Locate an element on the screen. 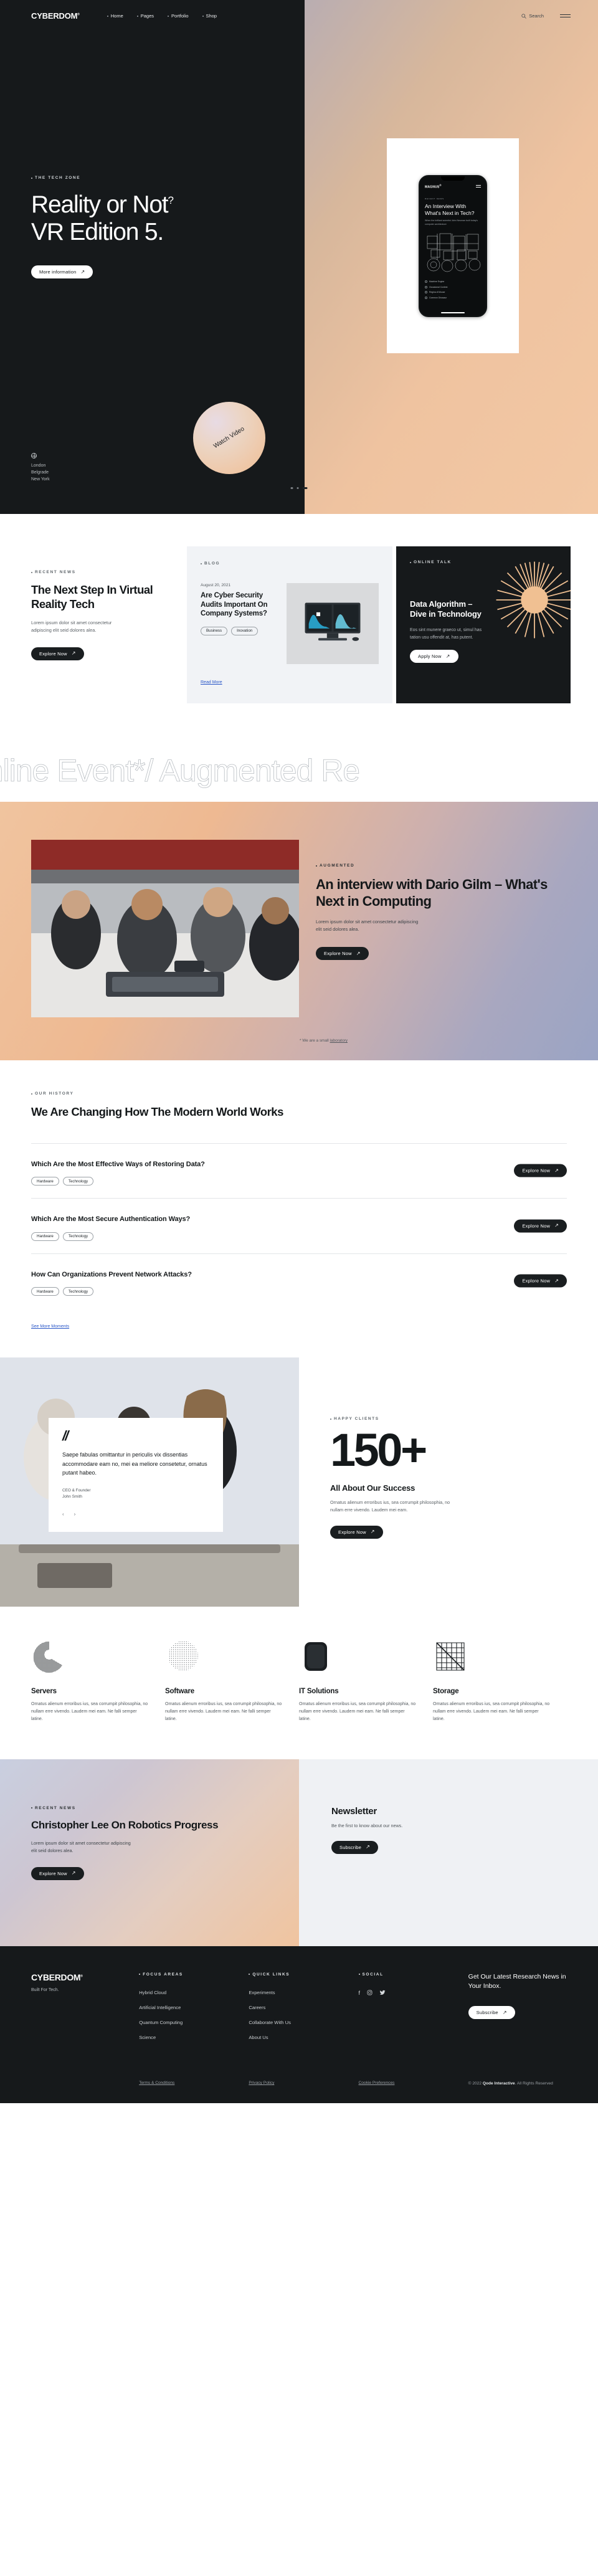 This screenshot has height=2576, width=598. robotics-explore-button: Explore Now ↗ is located at coordinates (57, 1873).